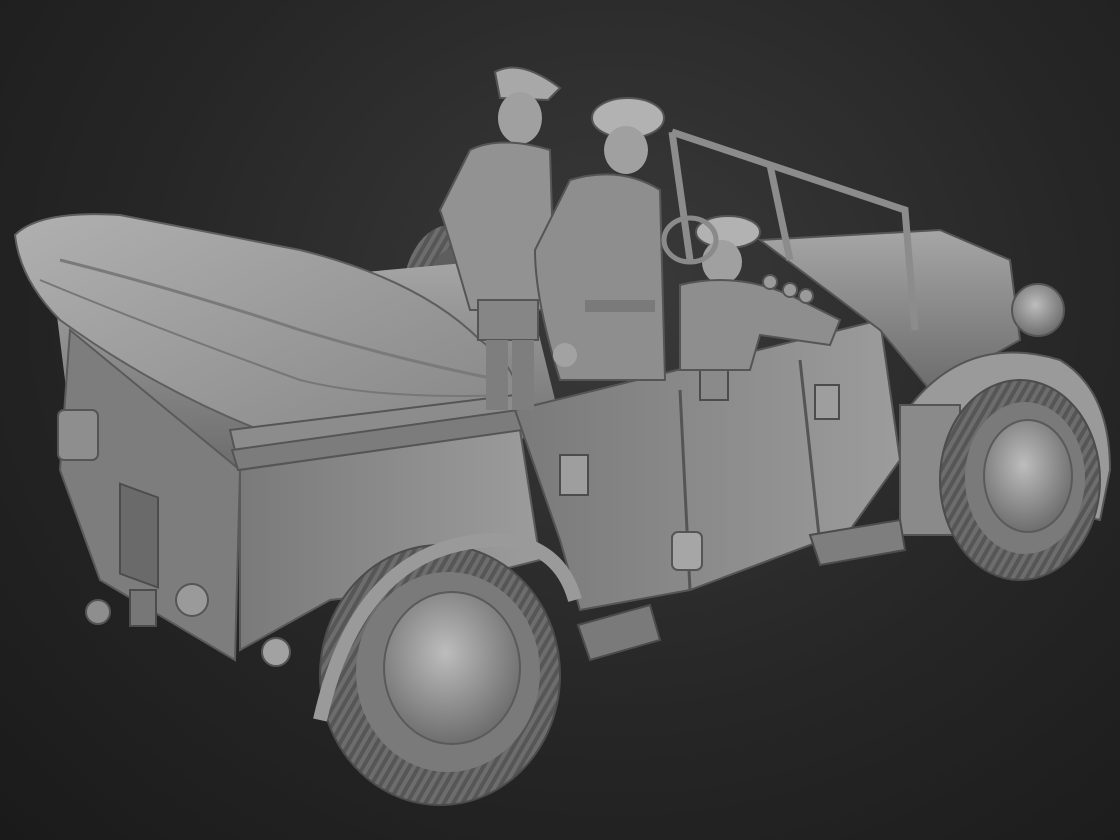 The height and width of the screenshot is (840, 1120). What do you see at coordinates (1020, 480) in the screenshot?
I see `front-wheel` at bounding box center [1020, 480].